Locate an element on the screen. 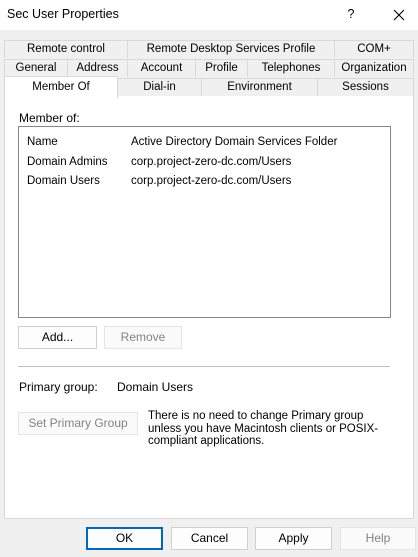 This screenshot has width=418, height=557. tab-account: Account is located at coordinates (161, 68).